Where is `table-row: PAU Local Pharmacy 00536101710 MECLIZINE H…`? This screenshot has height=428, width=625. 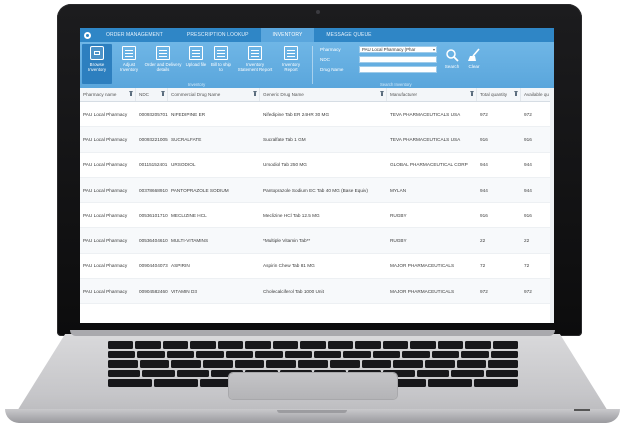 table-row: PAU Local Pharmacy 00536101710 MECLIZINE H… is located at coordinates (317, 216).